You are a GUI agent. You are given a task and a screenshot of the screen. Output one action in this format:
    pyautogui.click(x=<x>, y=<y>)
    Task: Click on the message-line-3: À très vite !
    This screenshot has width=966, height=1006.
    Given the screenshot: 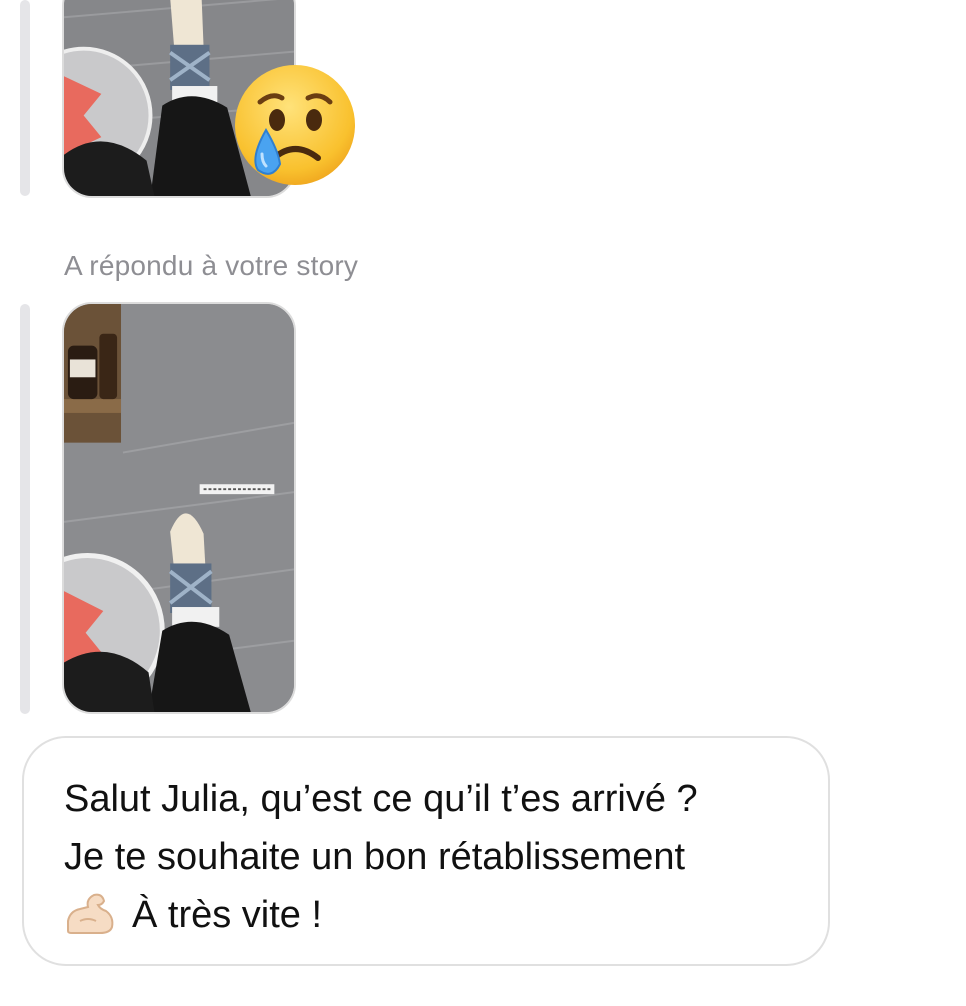 What is the action you would take?
    pyautogui.click(x=426, y=915)
    